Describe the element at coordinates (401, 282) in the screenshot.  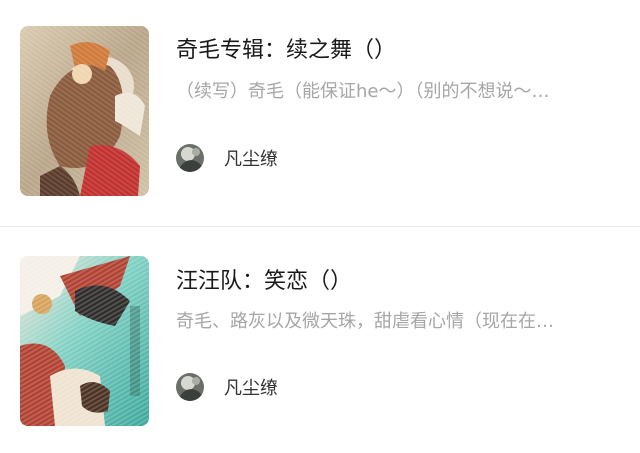
I see `post-title: 汪汪队：笑恋（）` at that location.